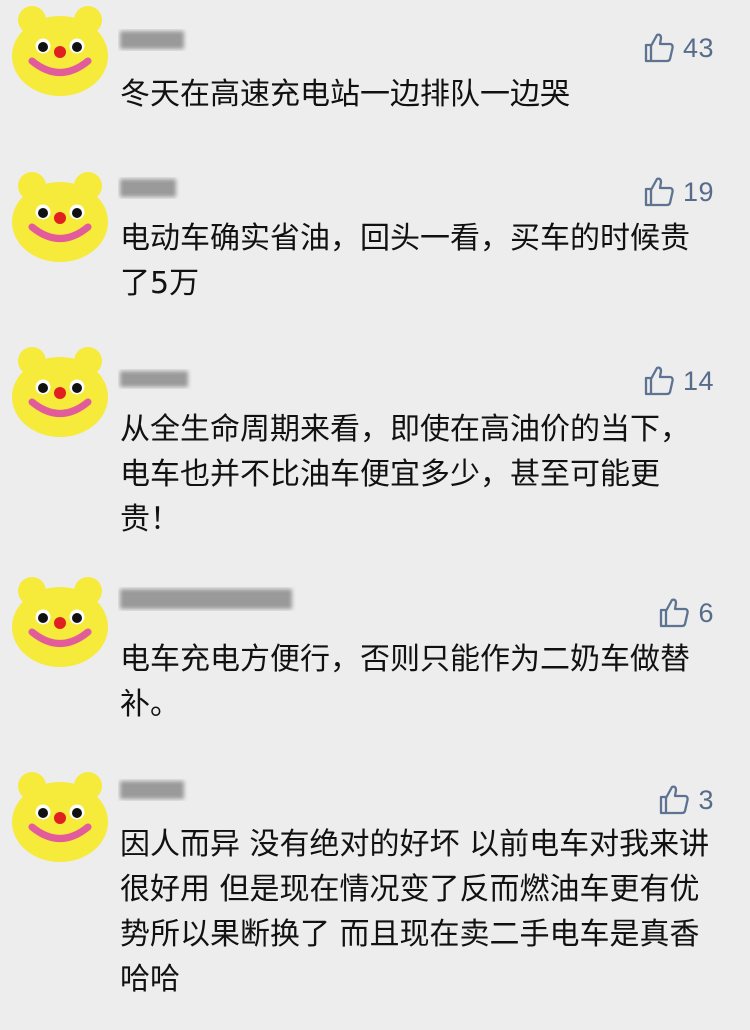 This screenshot has width=750, height=1030. What do you see at coordinates (706, 612) in the screenshot?
I see `like-count: 6` at bounding box center [706, 612].